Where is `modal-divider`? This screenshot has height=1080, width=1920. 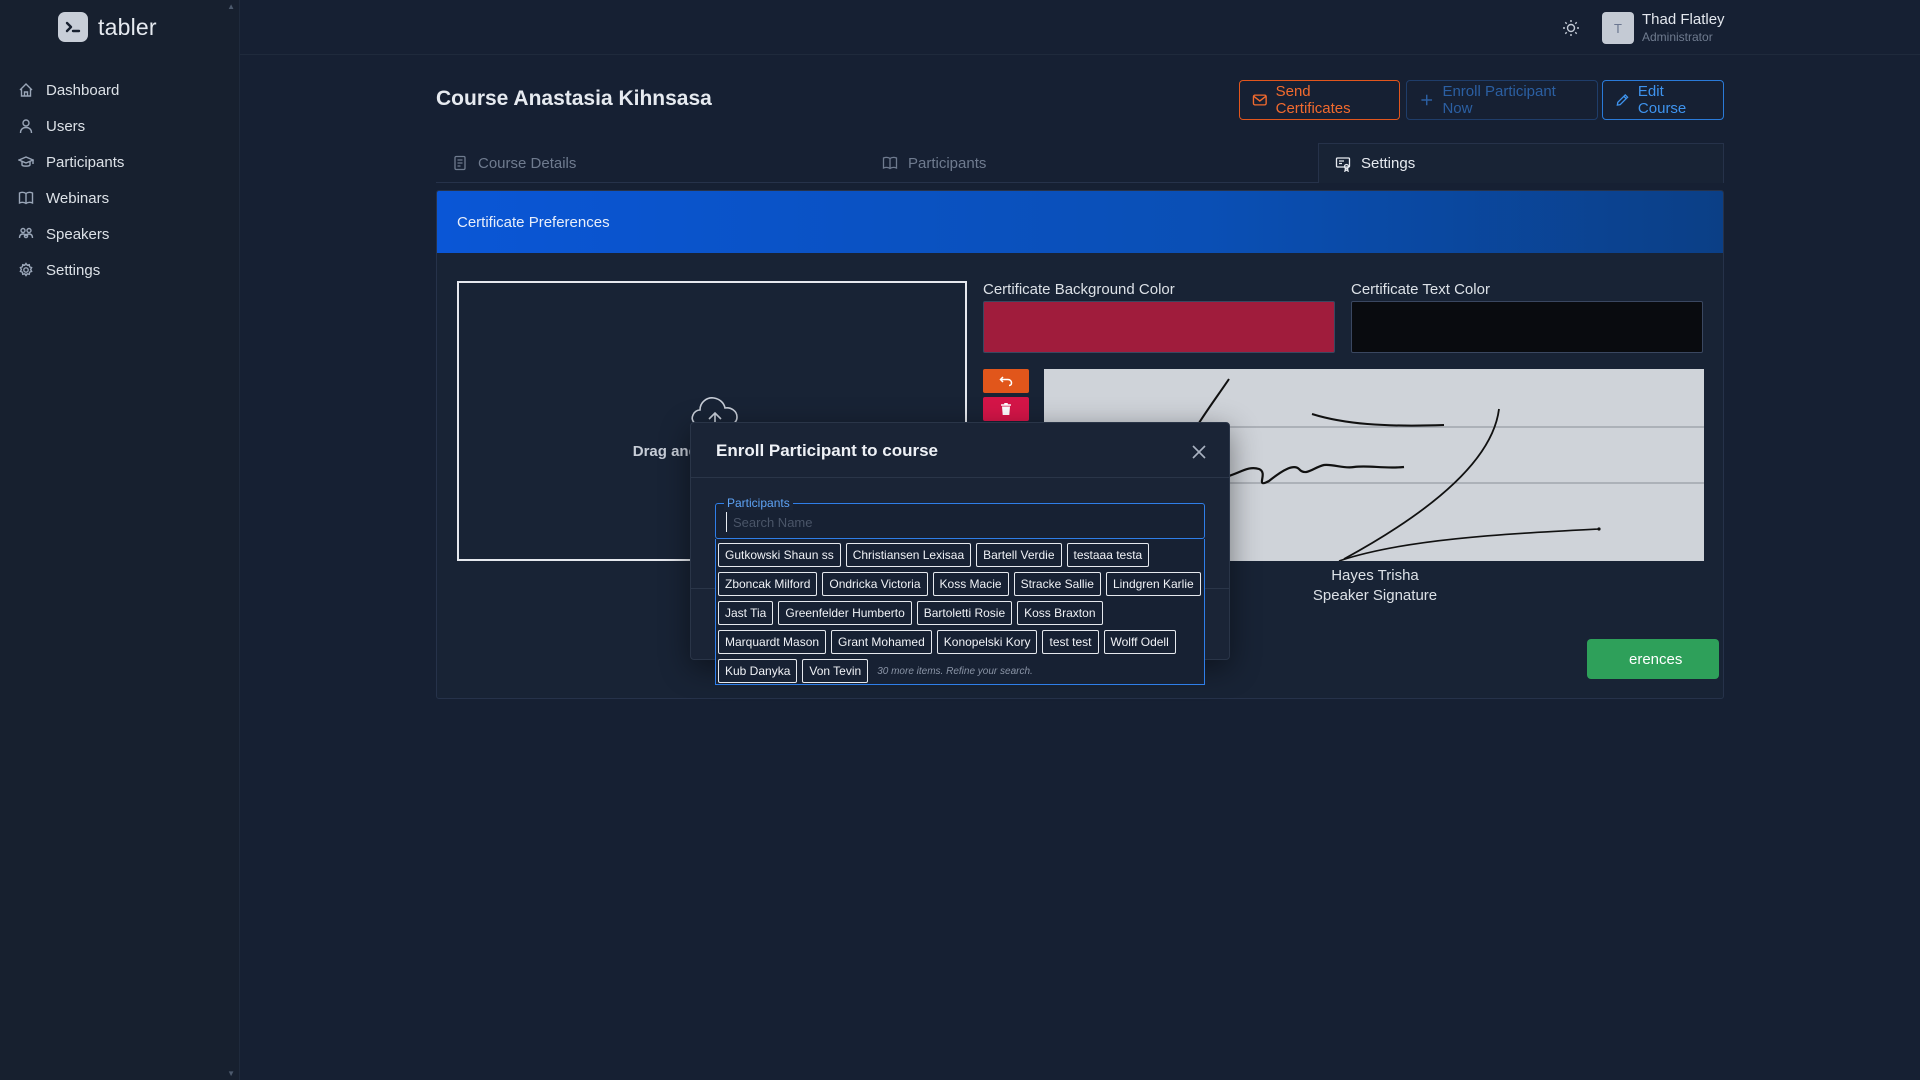
modal-divider is located at coordinates (960, 477).